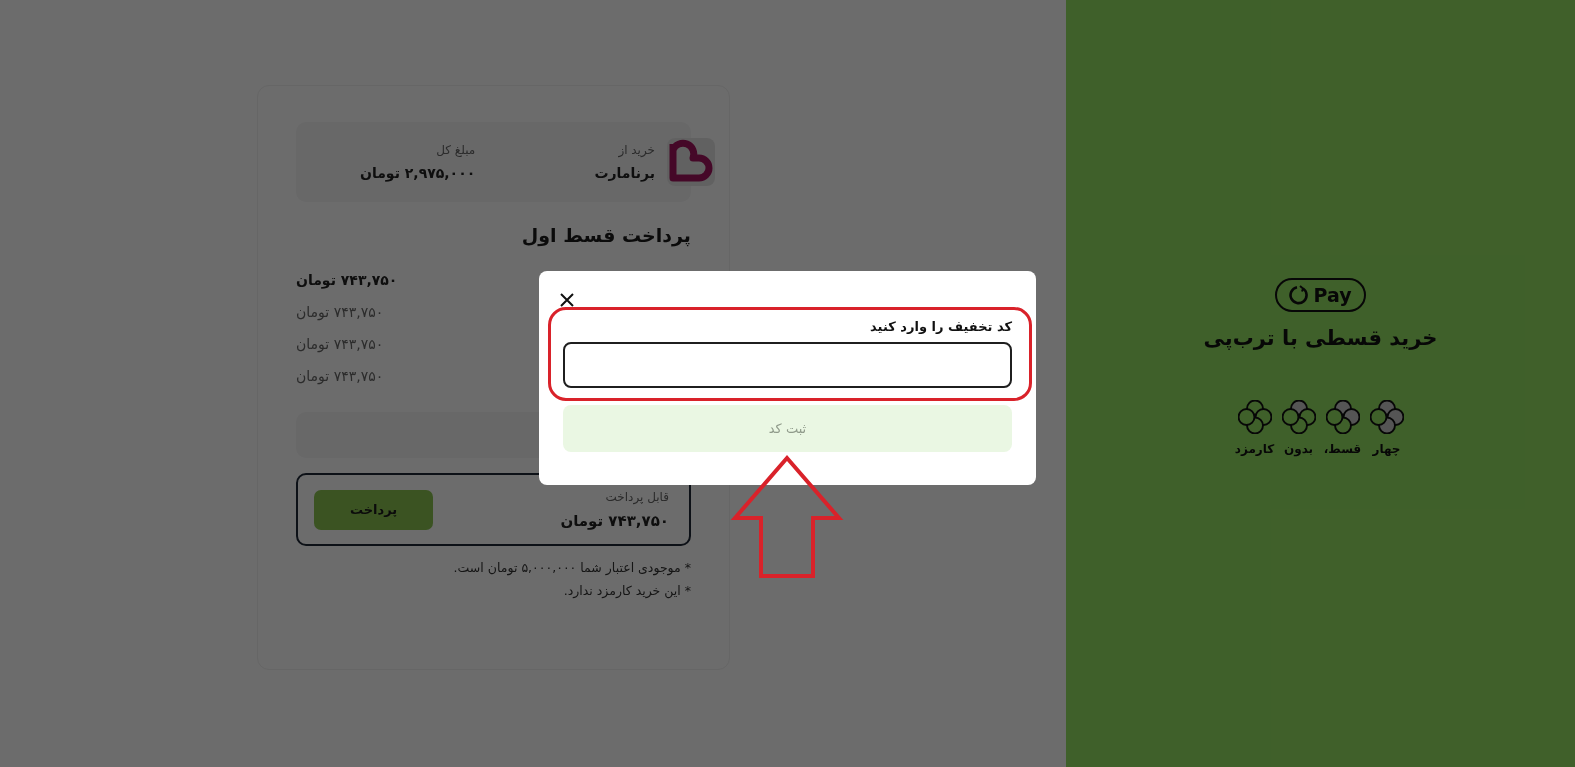  What do you see at coordinates (940, 326) in the screenshot?
I see `field-label: کد تخفیف را وارد کنید` at bounding box center [940, 326].